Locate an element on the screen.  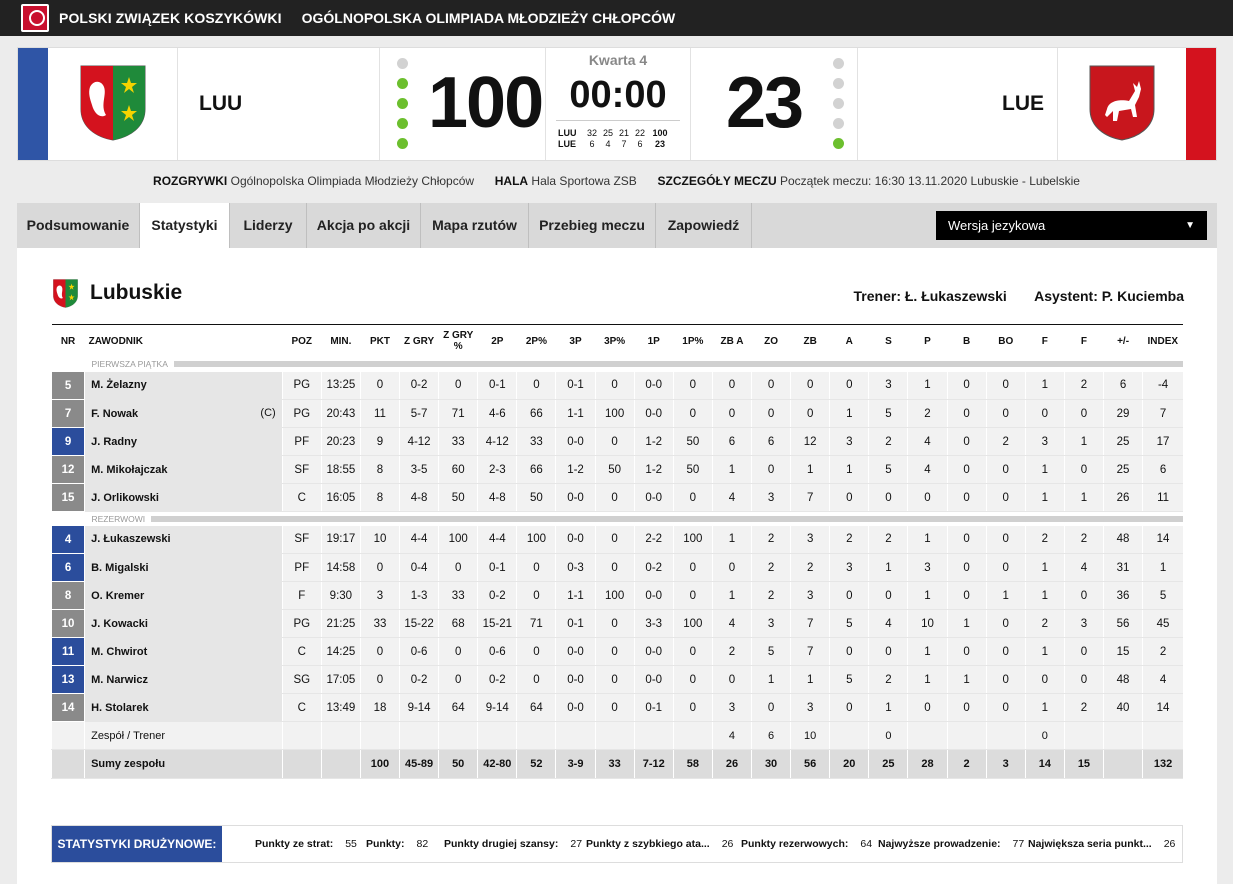
column-header: ZB A is located at coordinates (732, 341).